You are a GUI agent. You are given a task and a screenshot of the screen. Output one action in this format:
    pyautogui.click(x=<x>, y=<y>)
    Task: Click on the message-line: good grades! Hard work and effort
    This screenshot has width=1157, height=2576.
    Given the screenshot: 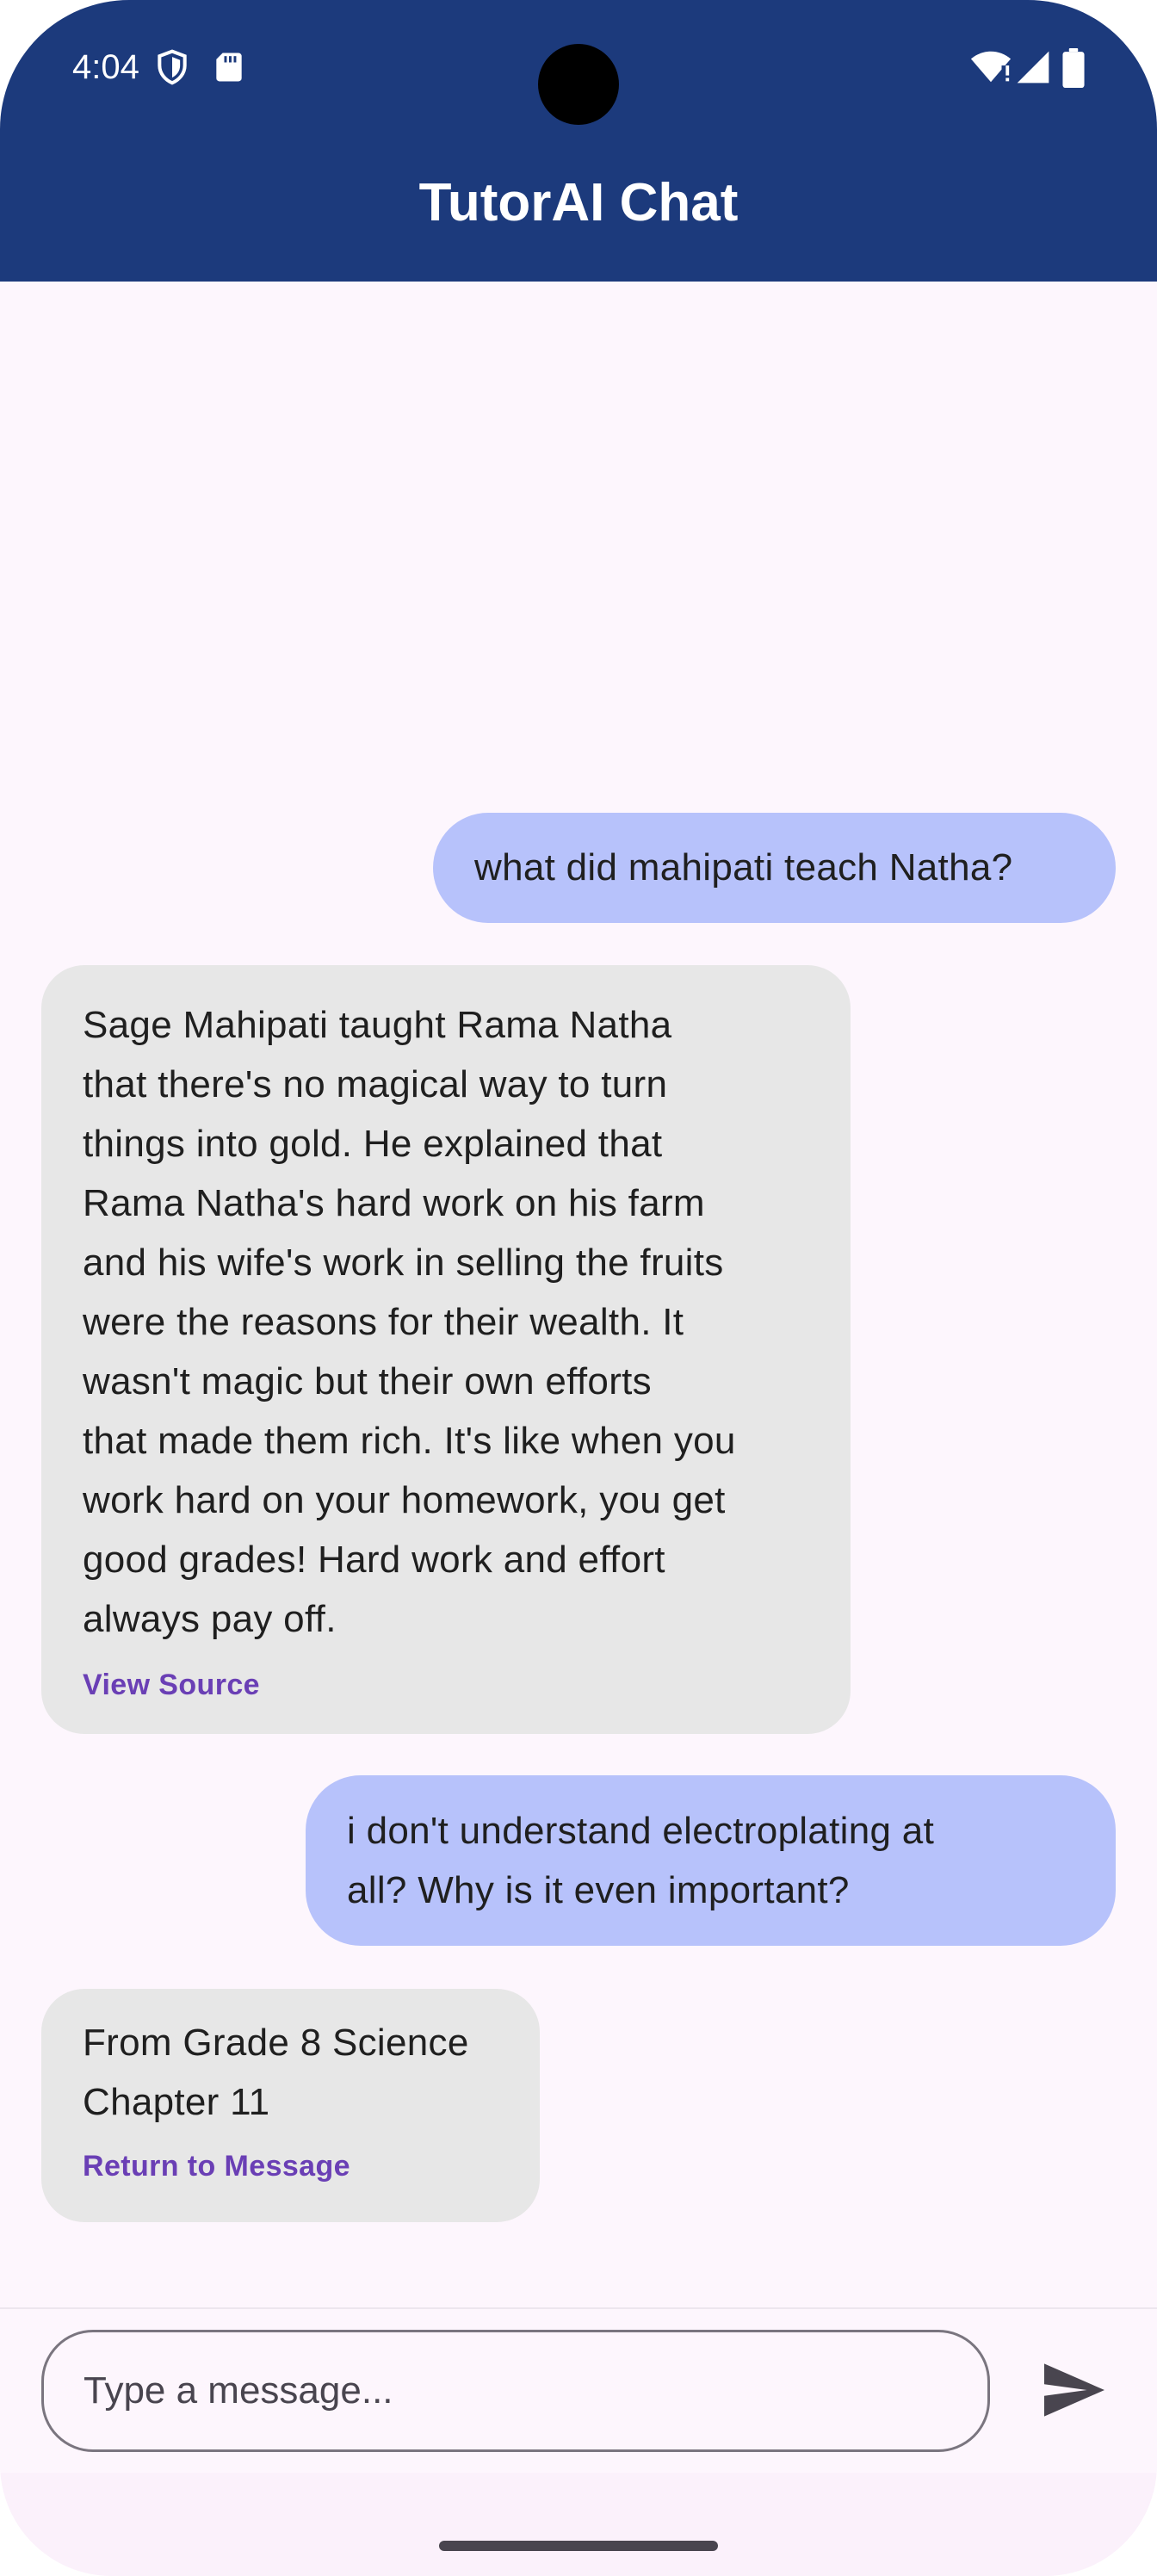 What is the action you would take?
    pyautogui.click(x=374, y=1560)
    